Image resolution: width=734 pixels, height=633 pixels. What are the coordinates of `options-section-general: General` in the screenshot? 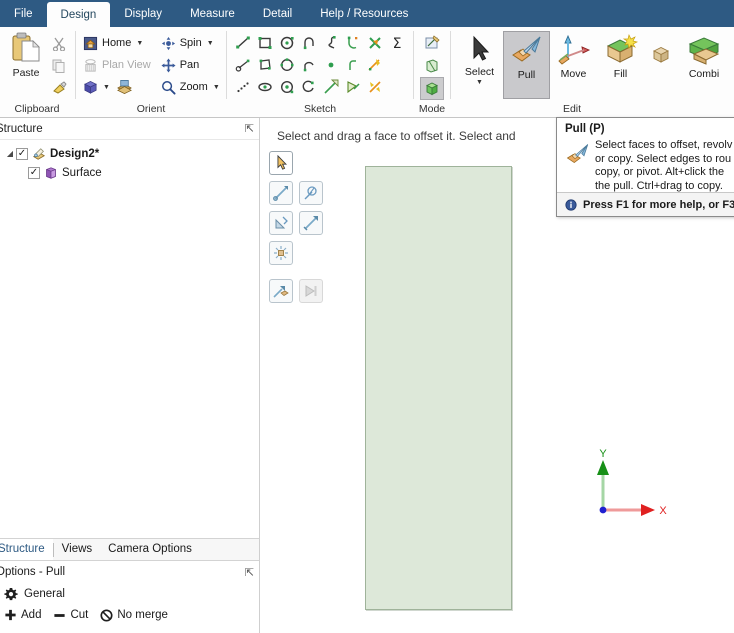 It's located at (129, 594).